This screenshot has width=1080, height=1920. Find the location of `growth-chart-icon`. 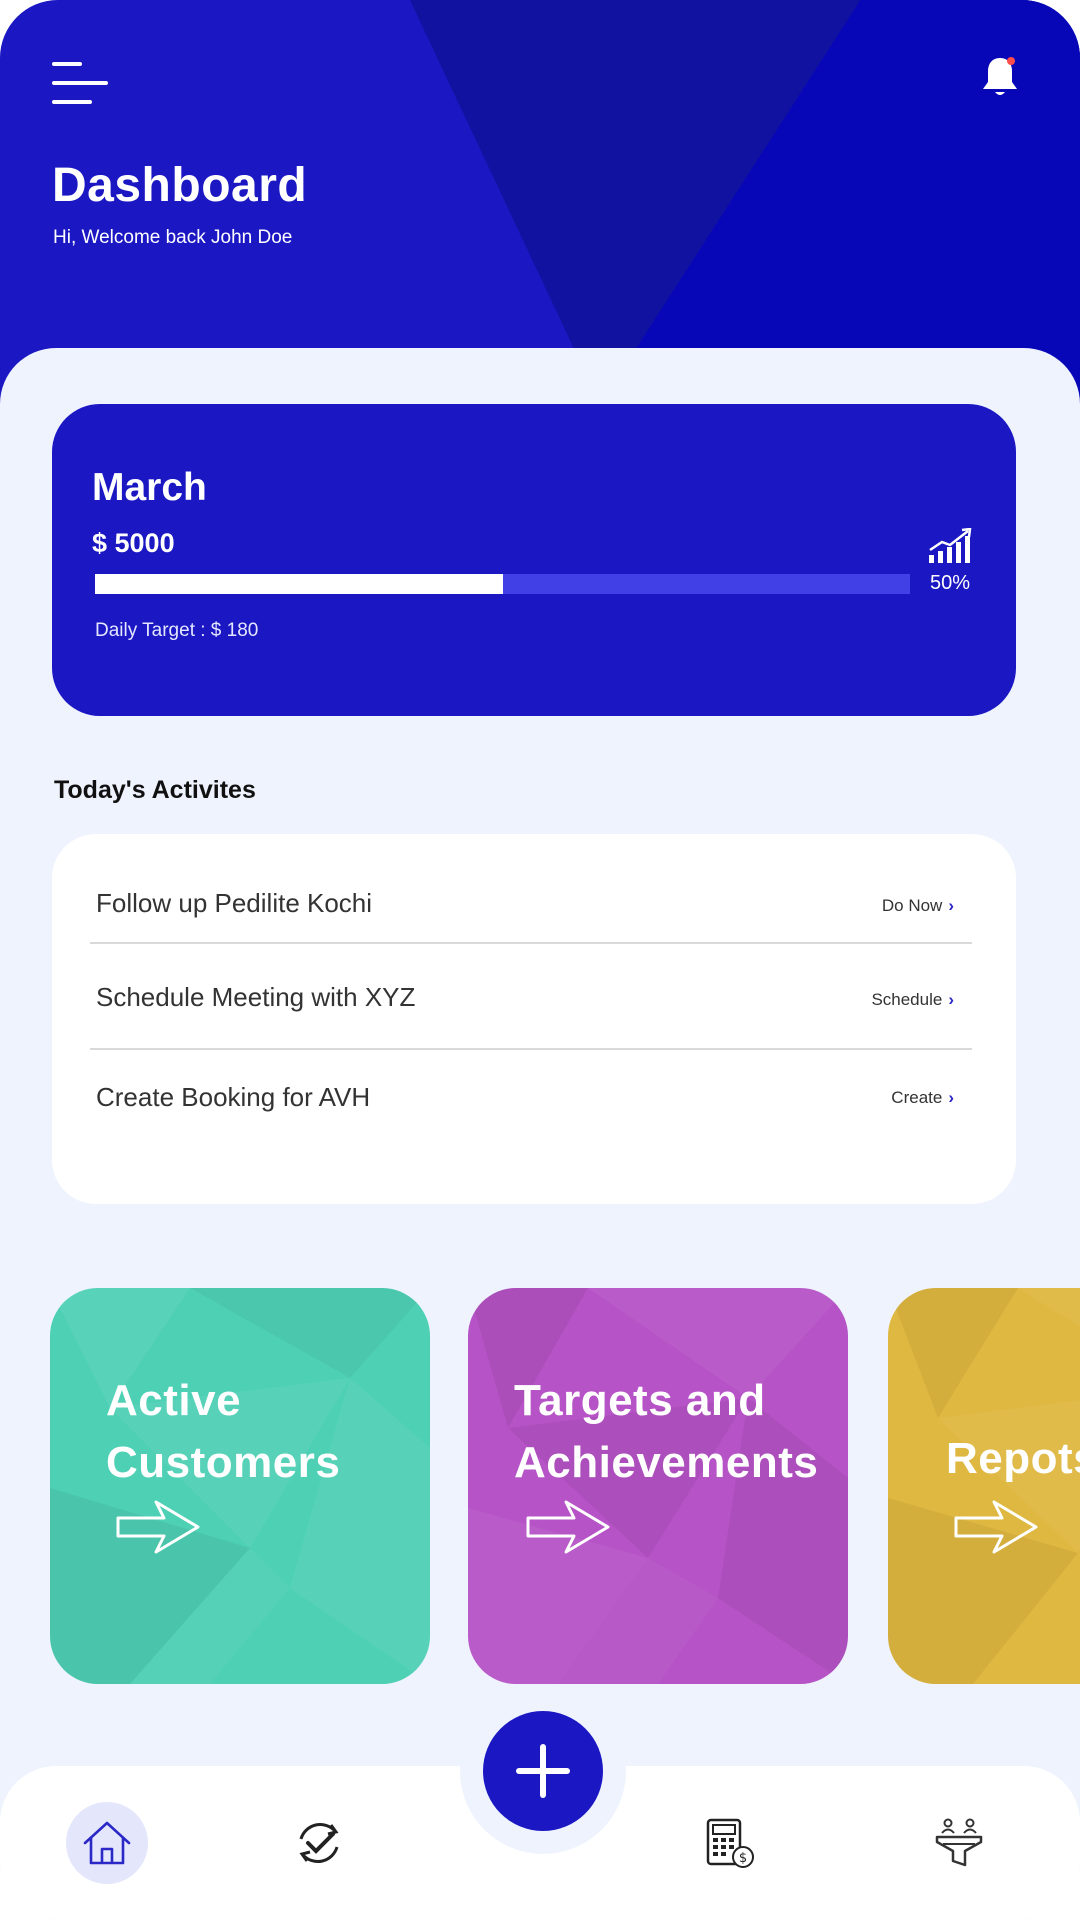

growth-chart-icon is located at coordinates (951, 545).